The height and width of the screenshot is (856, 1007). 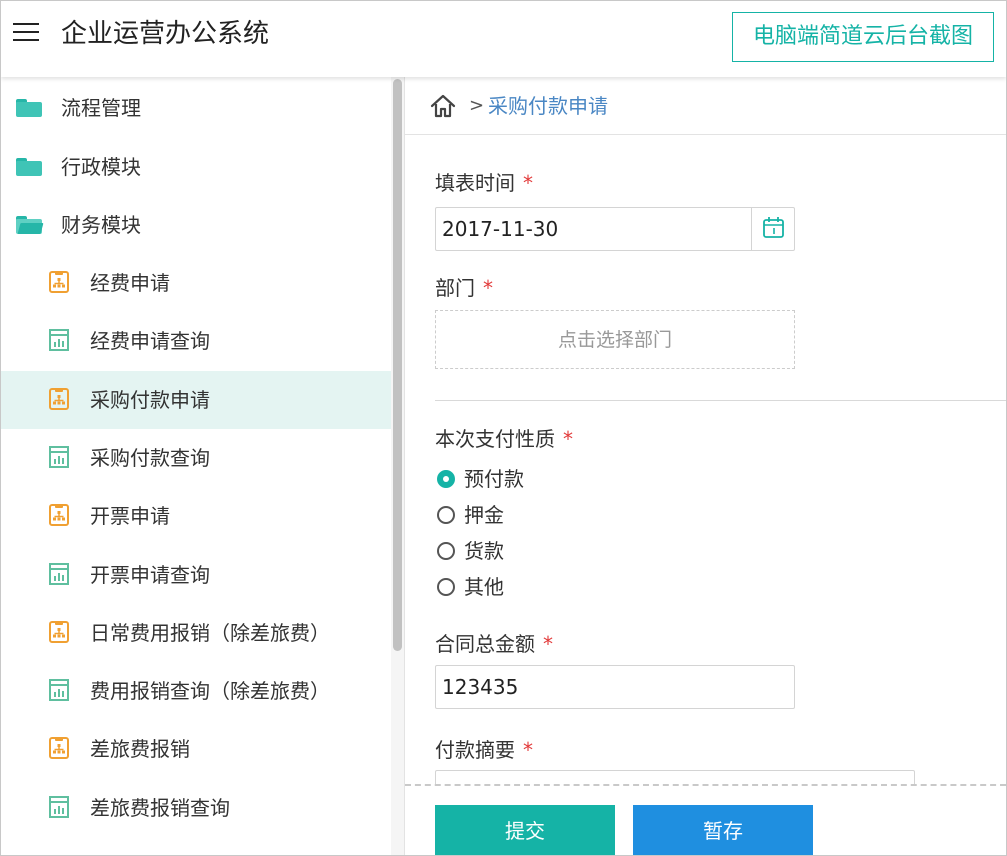 What do you see at coordinates (723, 830) in the screenshot?
I see `save-draft-button: 暂存` at bounding box center [723, 830].